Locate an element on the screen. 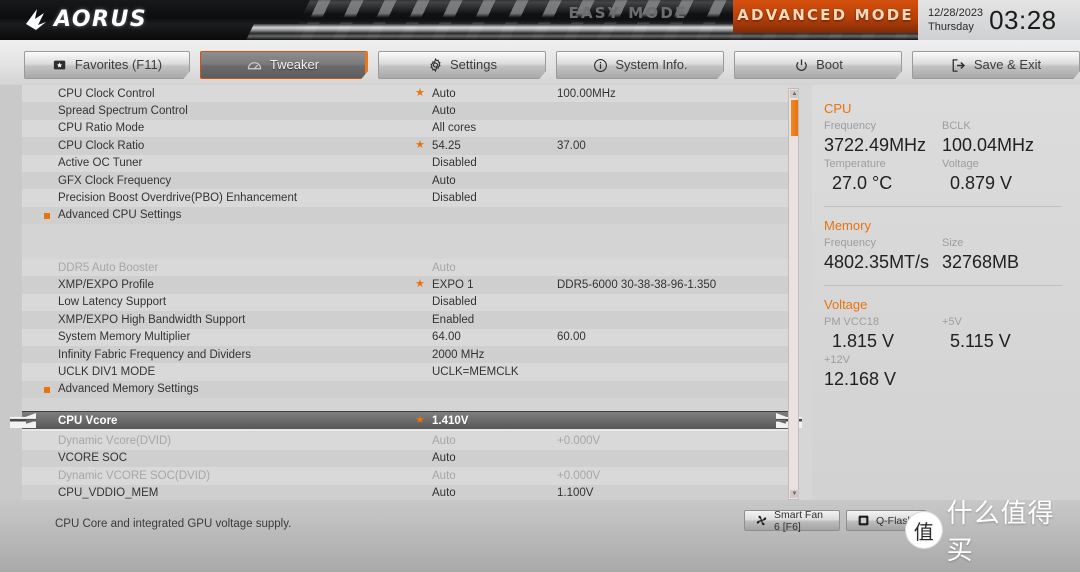  memory-size-label: Size is located at coordinates (953, 243).